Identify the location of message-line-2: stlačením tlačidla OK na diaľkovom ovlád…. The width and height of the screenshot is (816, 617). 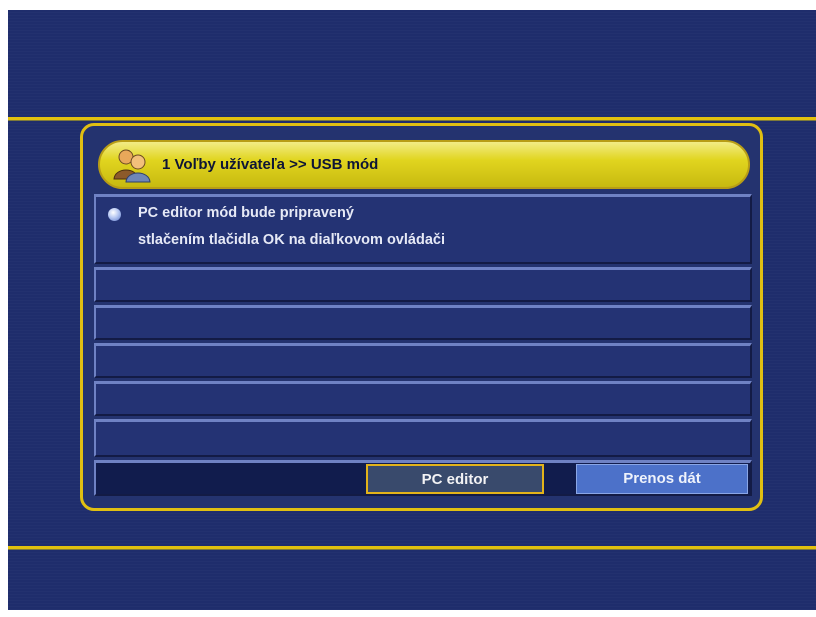
(291, 240).